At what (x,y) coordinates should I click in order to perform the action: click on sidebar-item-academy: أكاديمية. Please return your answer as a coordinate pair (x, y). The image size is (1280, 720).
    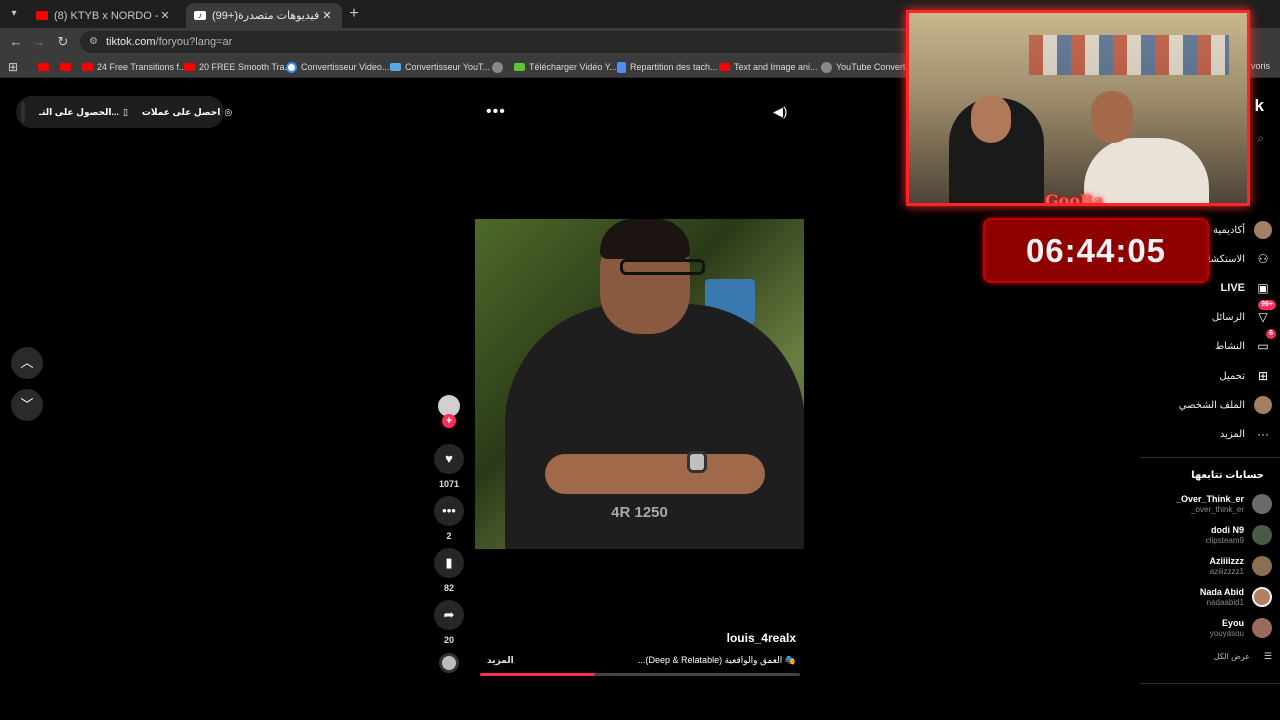
    Looking at the image, I should click on (1242, 230).